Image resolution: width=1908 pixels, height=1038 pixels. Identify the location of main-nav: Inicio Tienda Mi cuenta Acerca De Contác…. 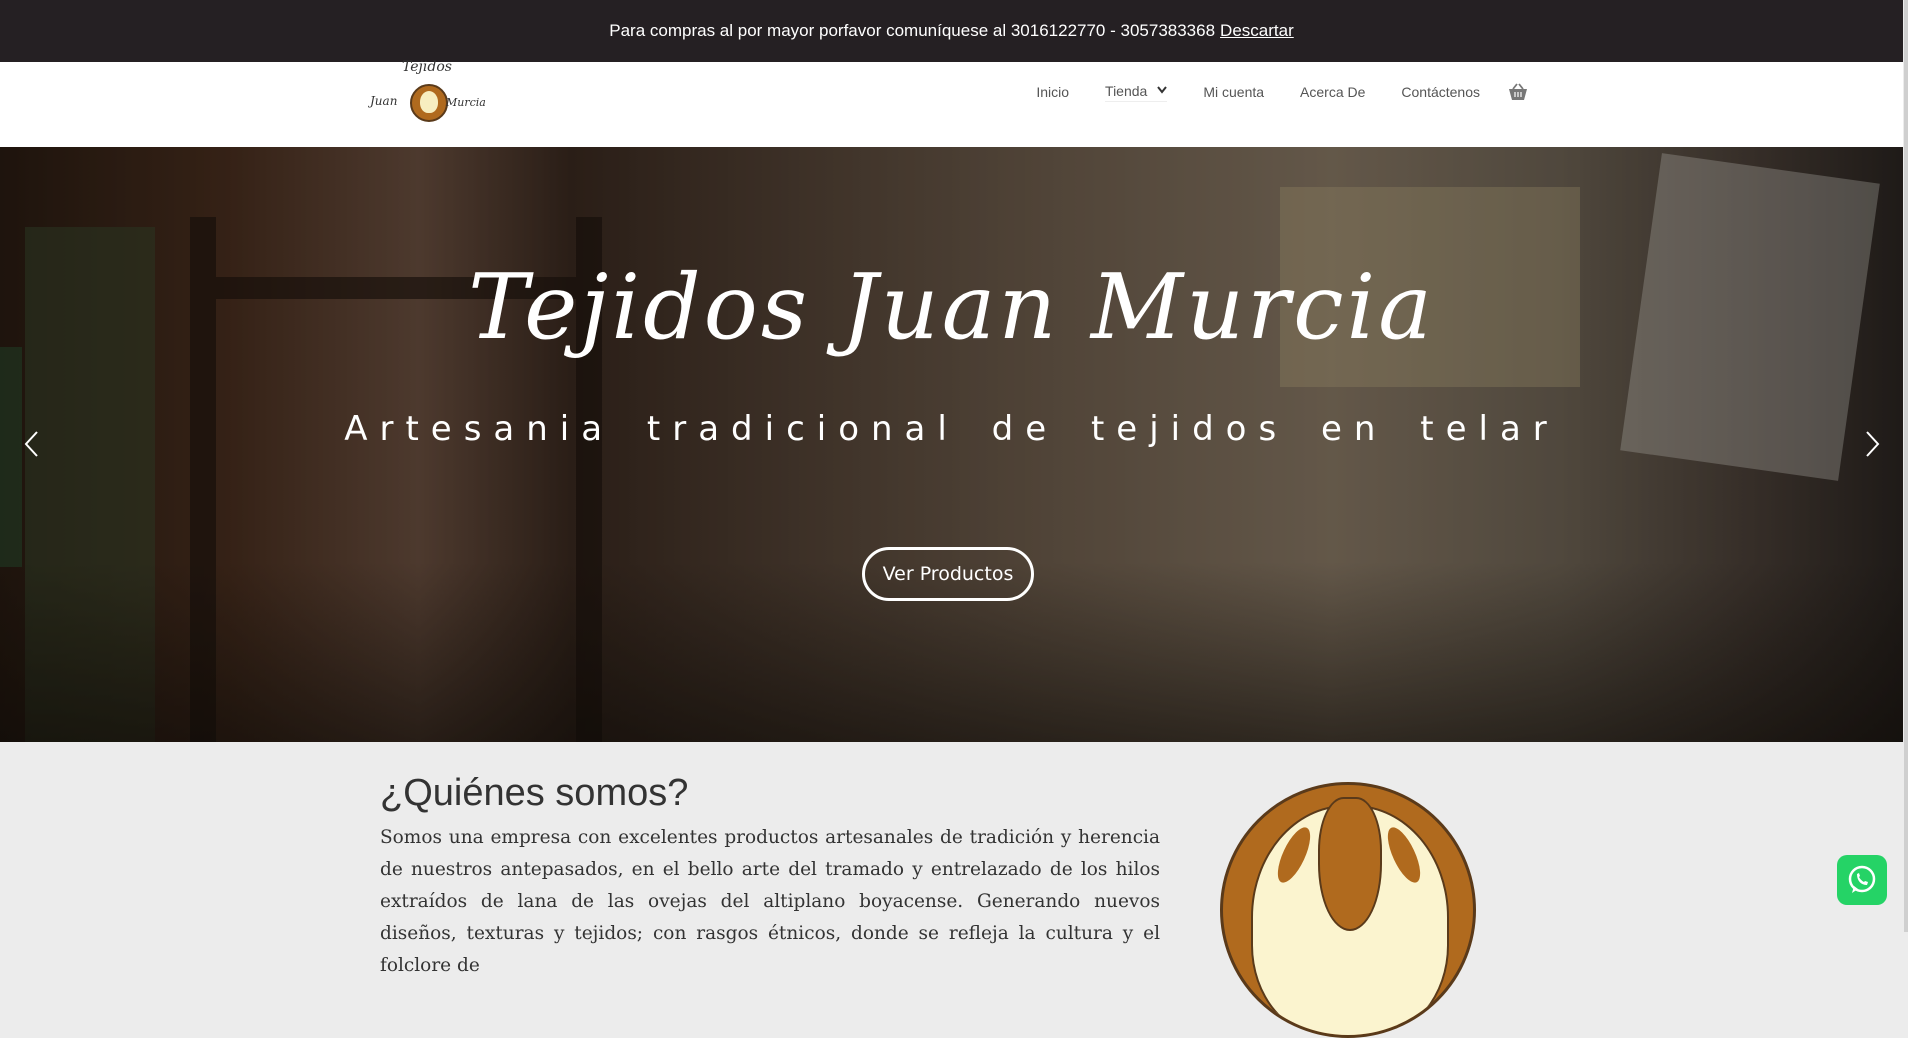
(1264, 92).